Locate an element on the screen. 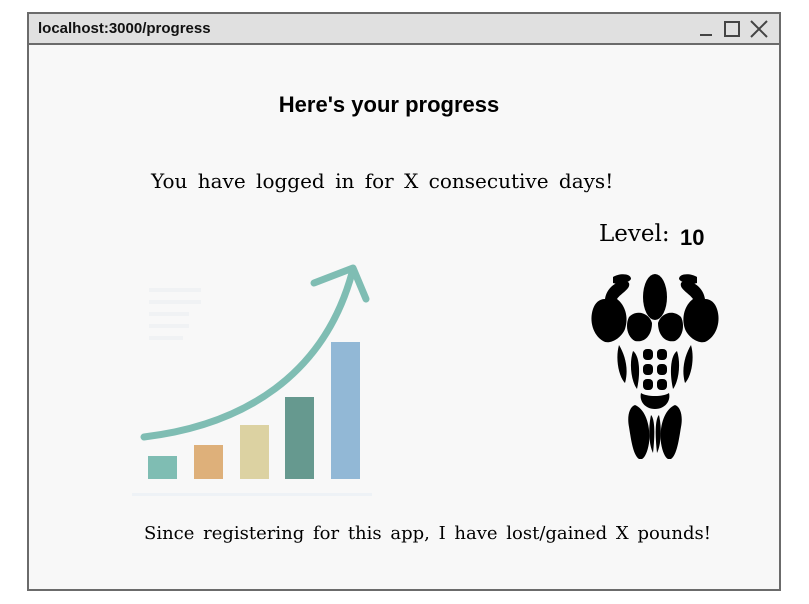  growth-chart-illustration is located at coordinates (252, 380).